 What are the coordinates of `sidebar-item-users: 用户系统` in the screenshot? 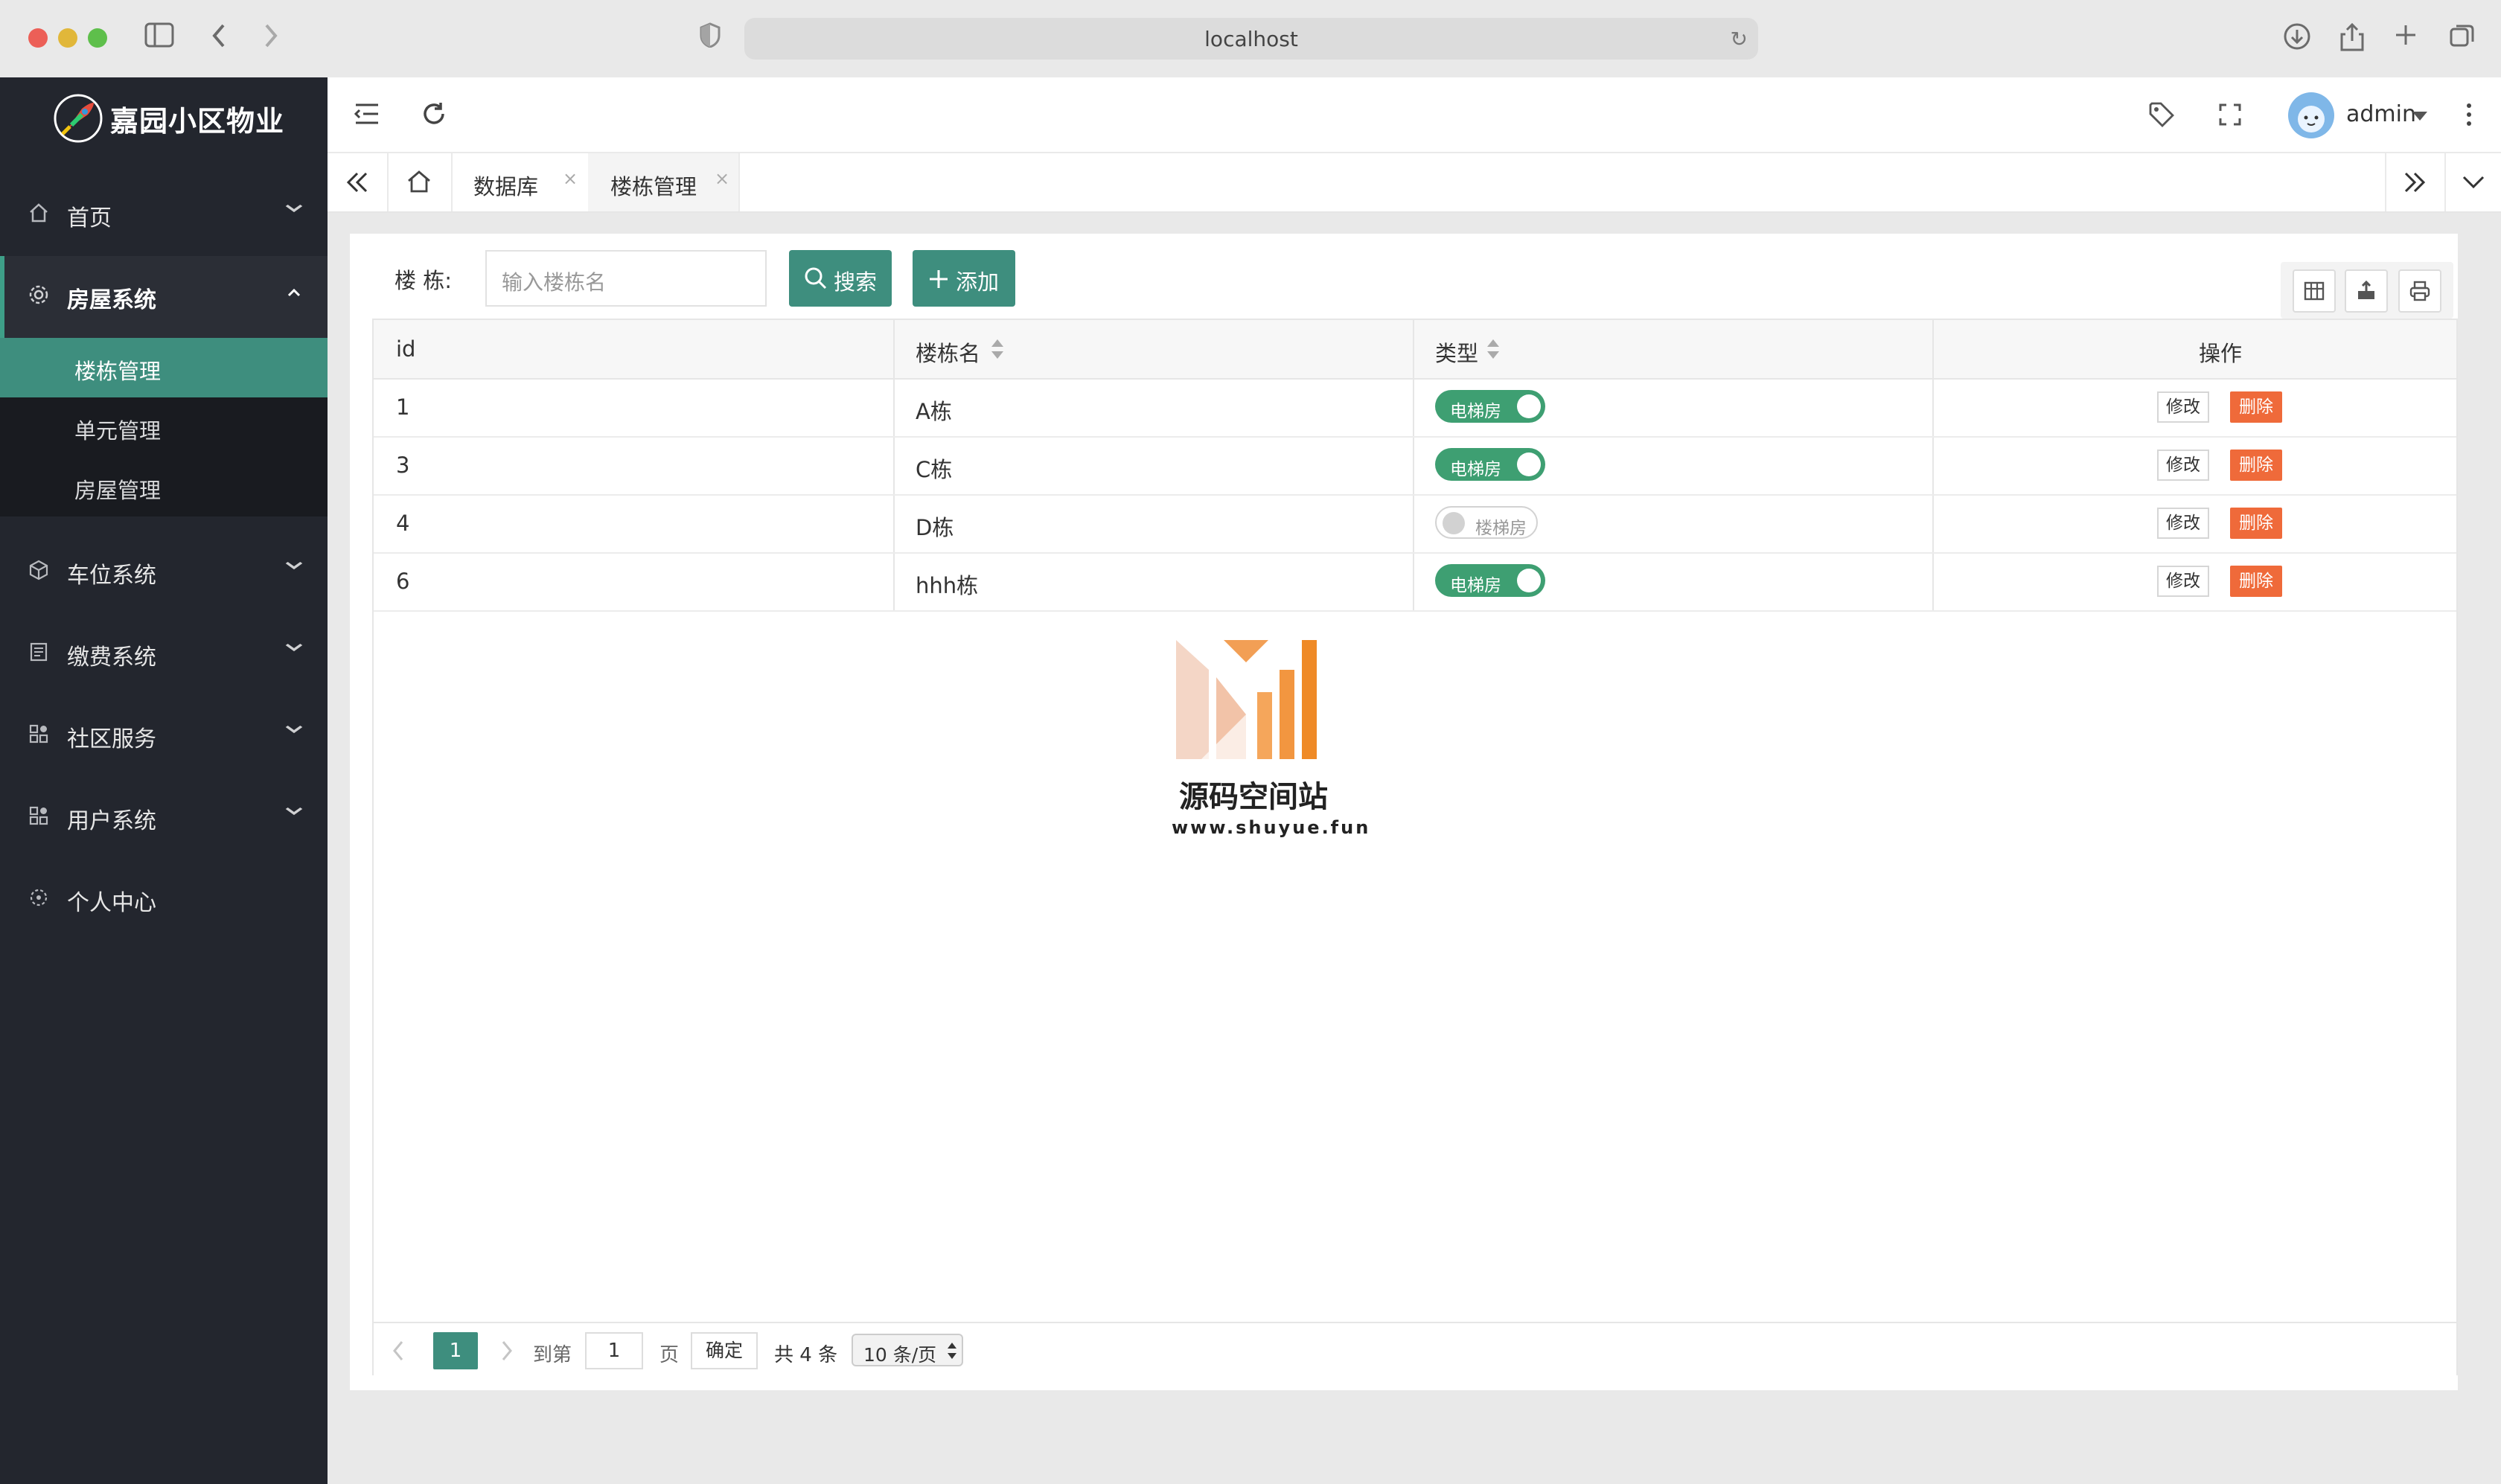 It's located at (164, 818).